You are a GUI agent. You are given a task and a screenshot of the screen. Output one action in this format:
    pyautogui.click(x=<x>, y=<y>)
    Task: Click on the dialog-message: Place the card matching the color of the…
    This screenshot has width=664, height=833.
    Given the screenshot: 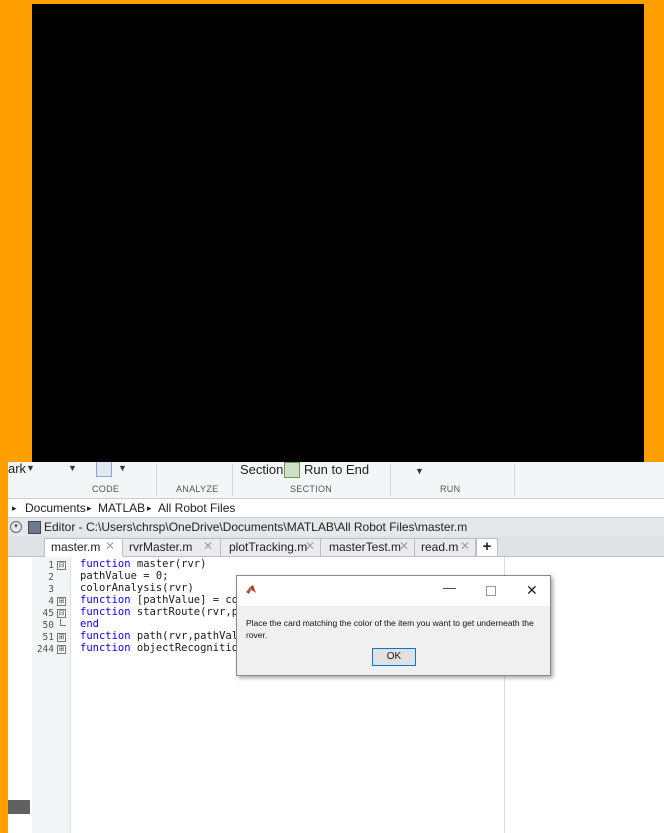 What is the action you would take?
    pyautogui.click(x=390, y=629)
    